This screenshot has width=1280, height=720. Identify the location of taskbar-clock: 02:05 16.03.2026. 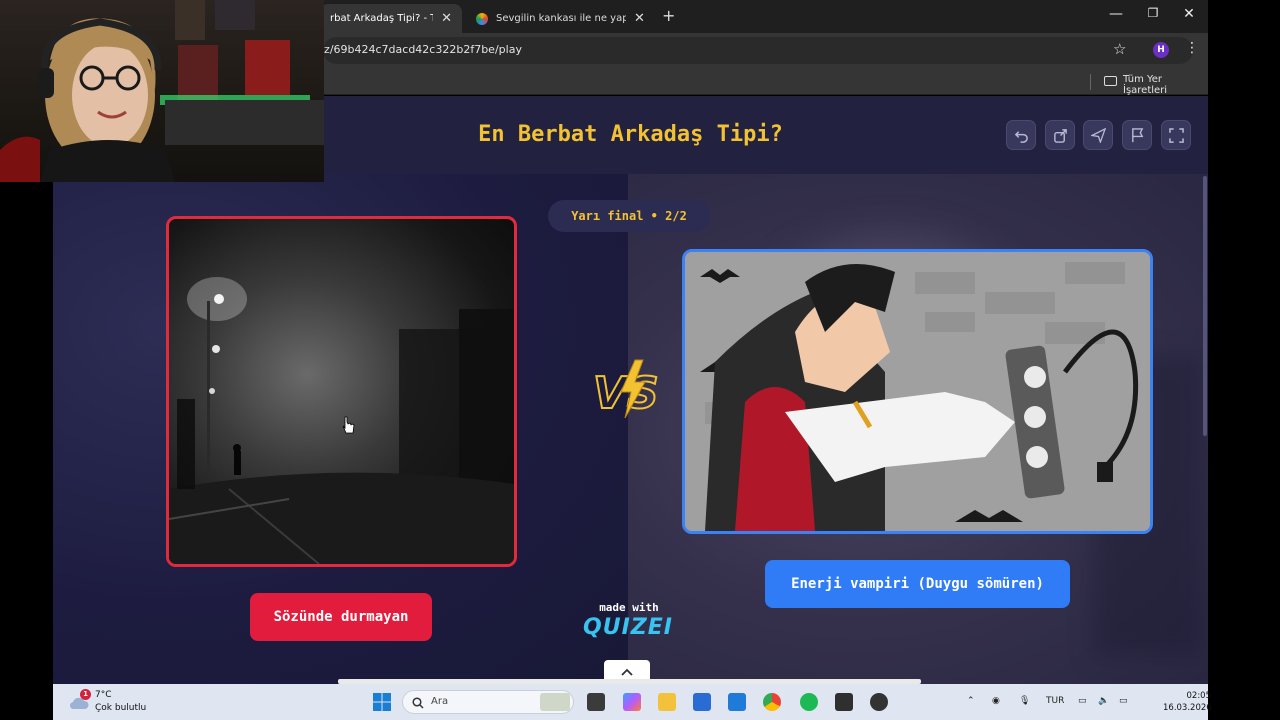
(1187, 702).